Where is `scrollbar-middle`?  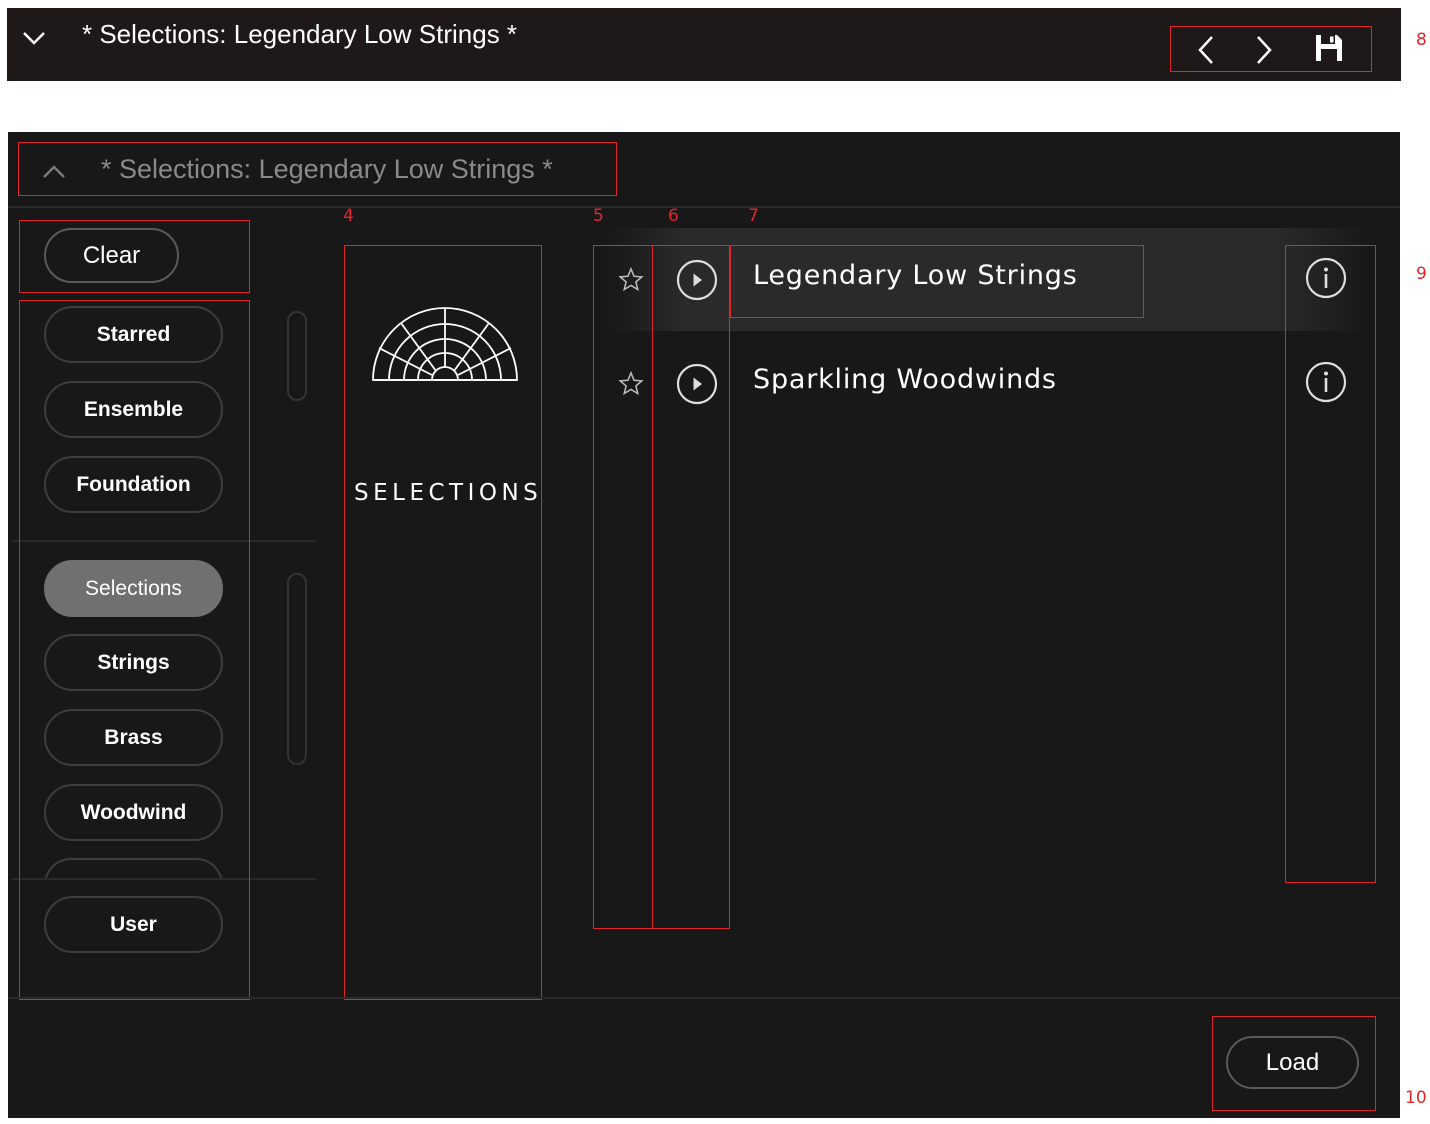
scrollbar-middle is located at coordinates (297, 669).